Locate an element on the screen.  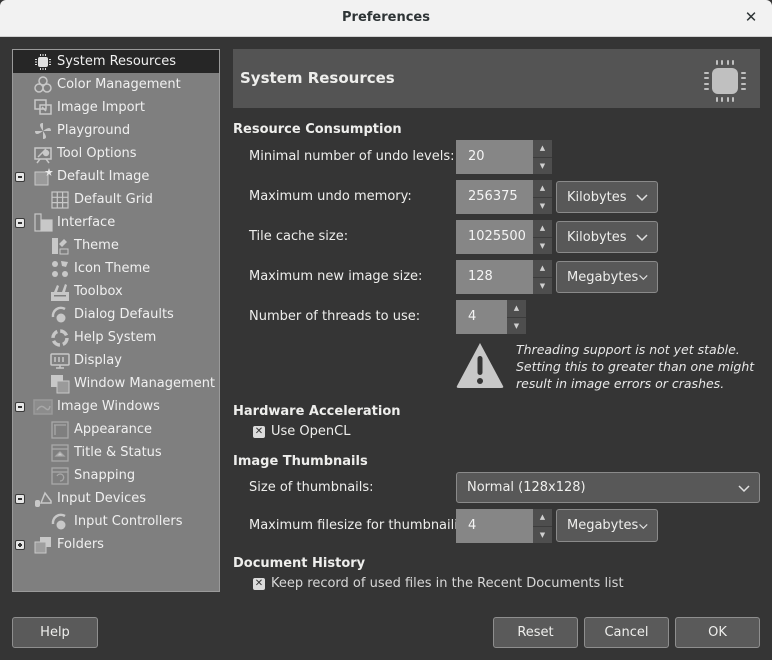
undo-memory-input: 256375 is located at coordinates (494, 197).